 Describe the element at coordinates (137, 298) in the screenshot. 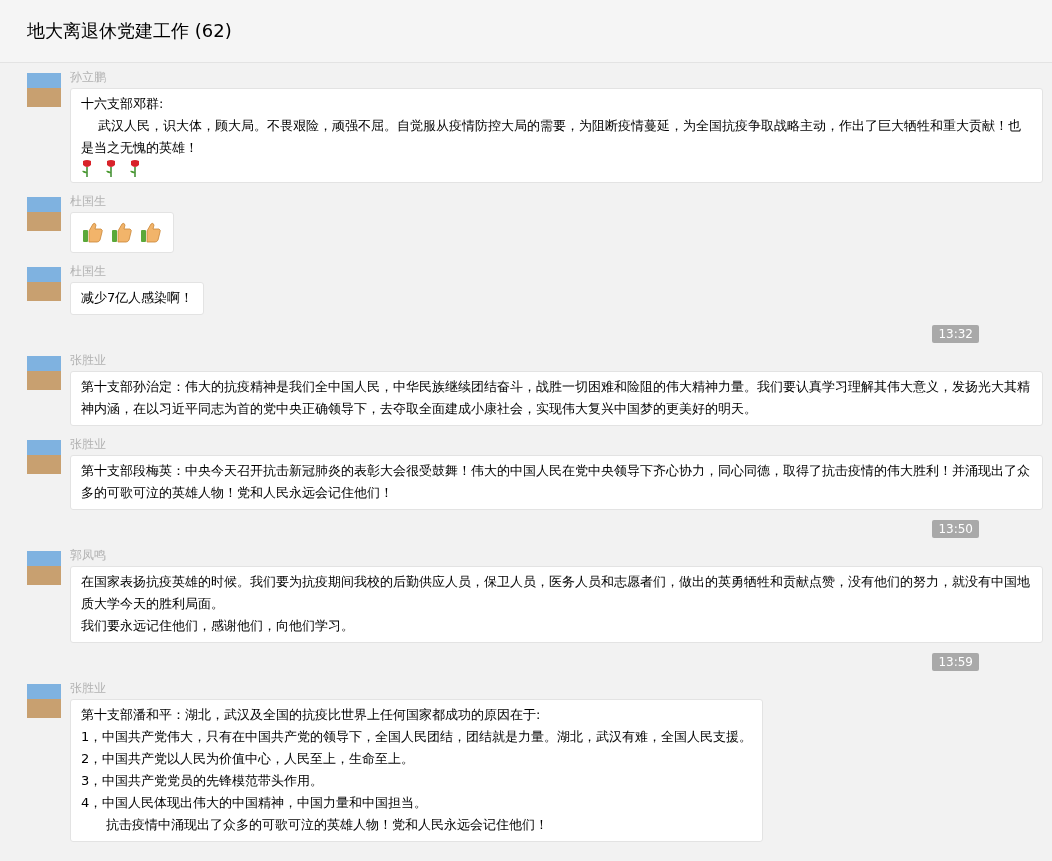

I see `message-text: 减少7亿人感染啊！` at that location.